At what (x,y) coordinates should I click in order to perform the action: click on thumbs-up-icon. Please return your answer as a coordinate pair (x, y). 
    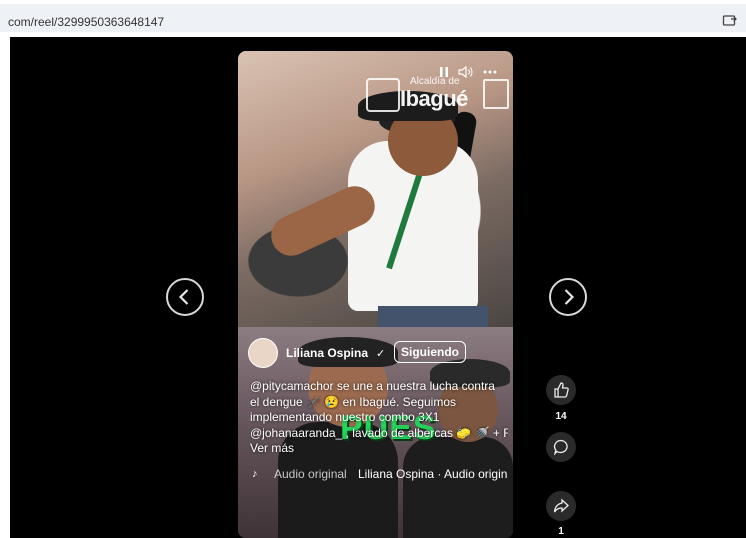
    Looking at the image, I should click on (561, 390).